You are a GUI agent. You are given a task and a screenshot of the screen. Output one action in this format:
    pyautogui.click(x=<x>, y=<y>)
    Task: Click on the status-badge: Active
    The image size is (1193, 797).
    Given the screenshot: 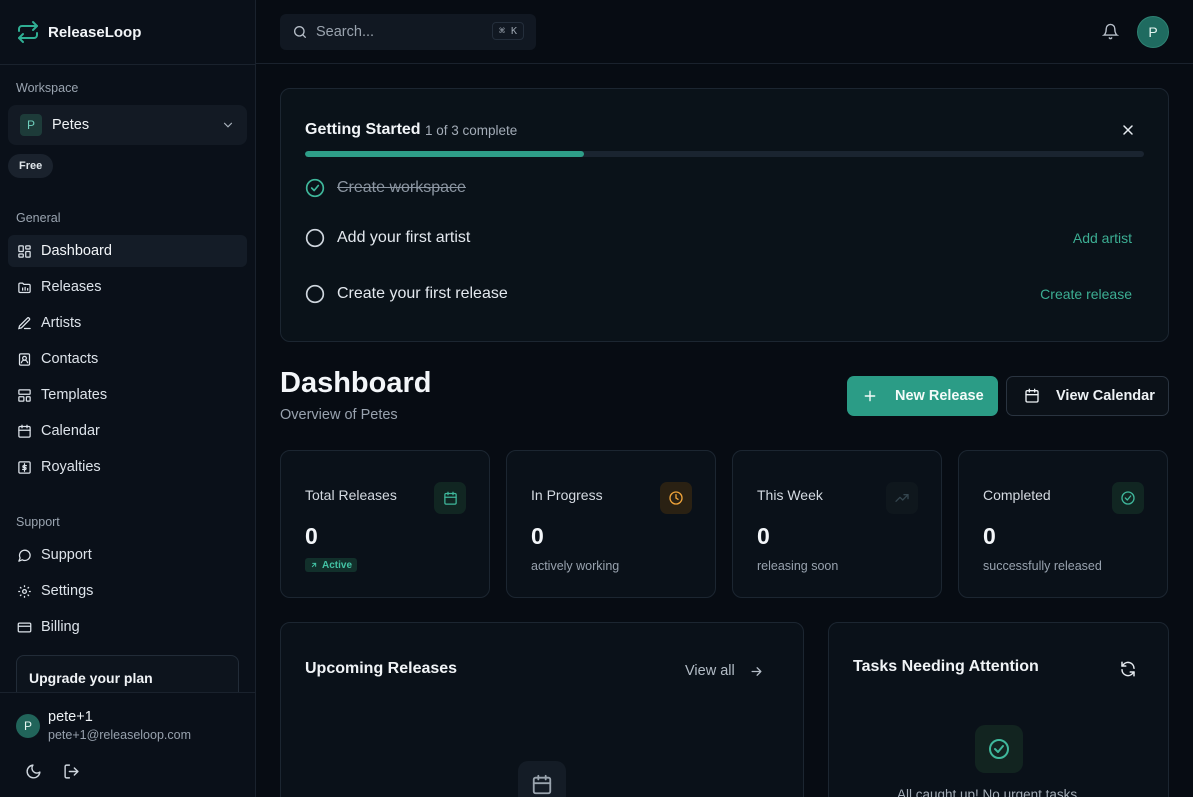 What is the action you would take?
    pyautogui.click(x=331, y=565)
    